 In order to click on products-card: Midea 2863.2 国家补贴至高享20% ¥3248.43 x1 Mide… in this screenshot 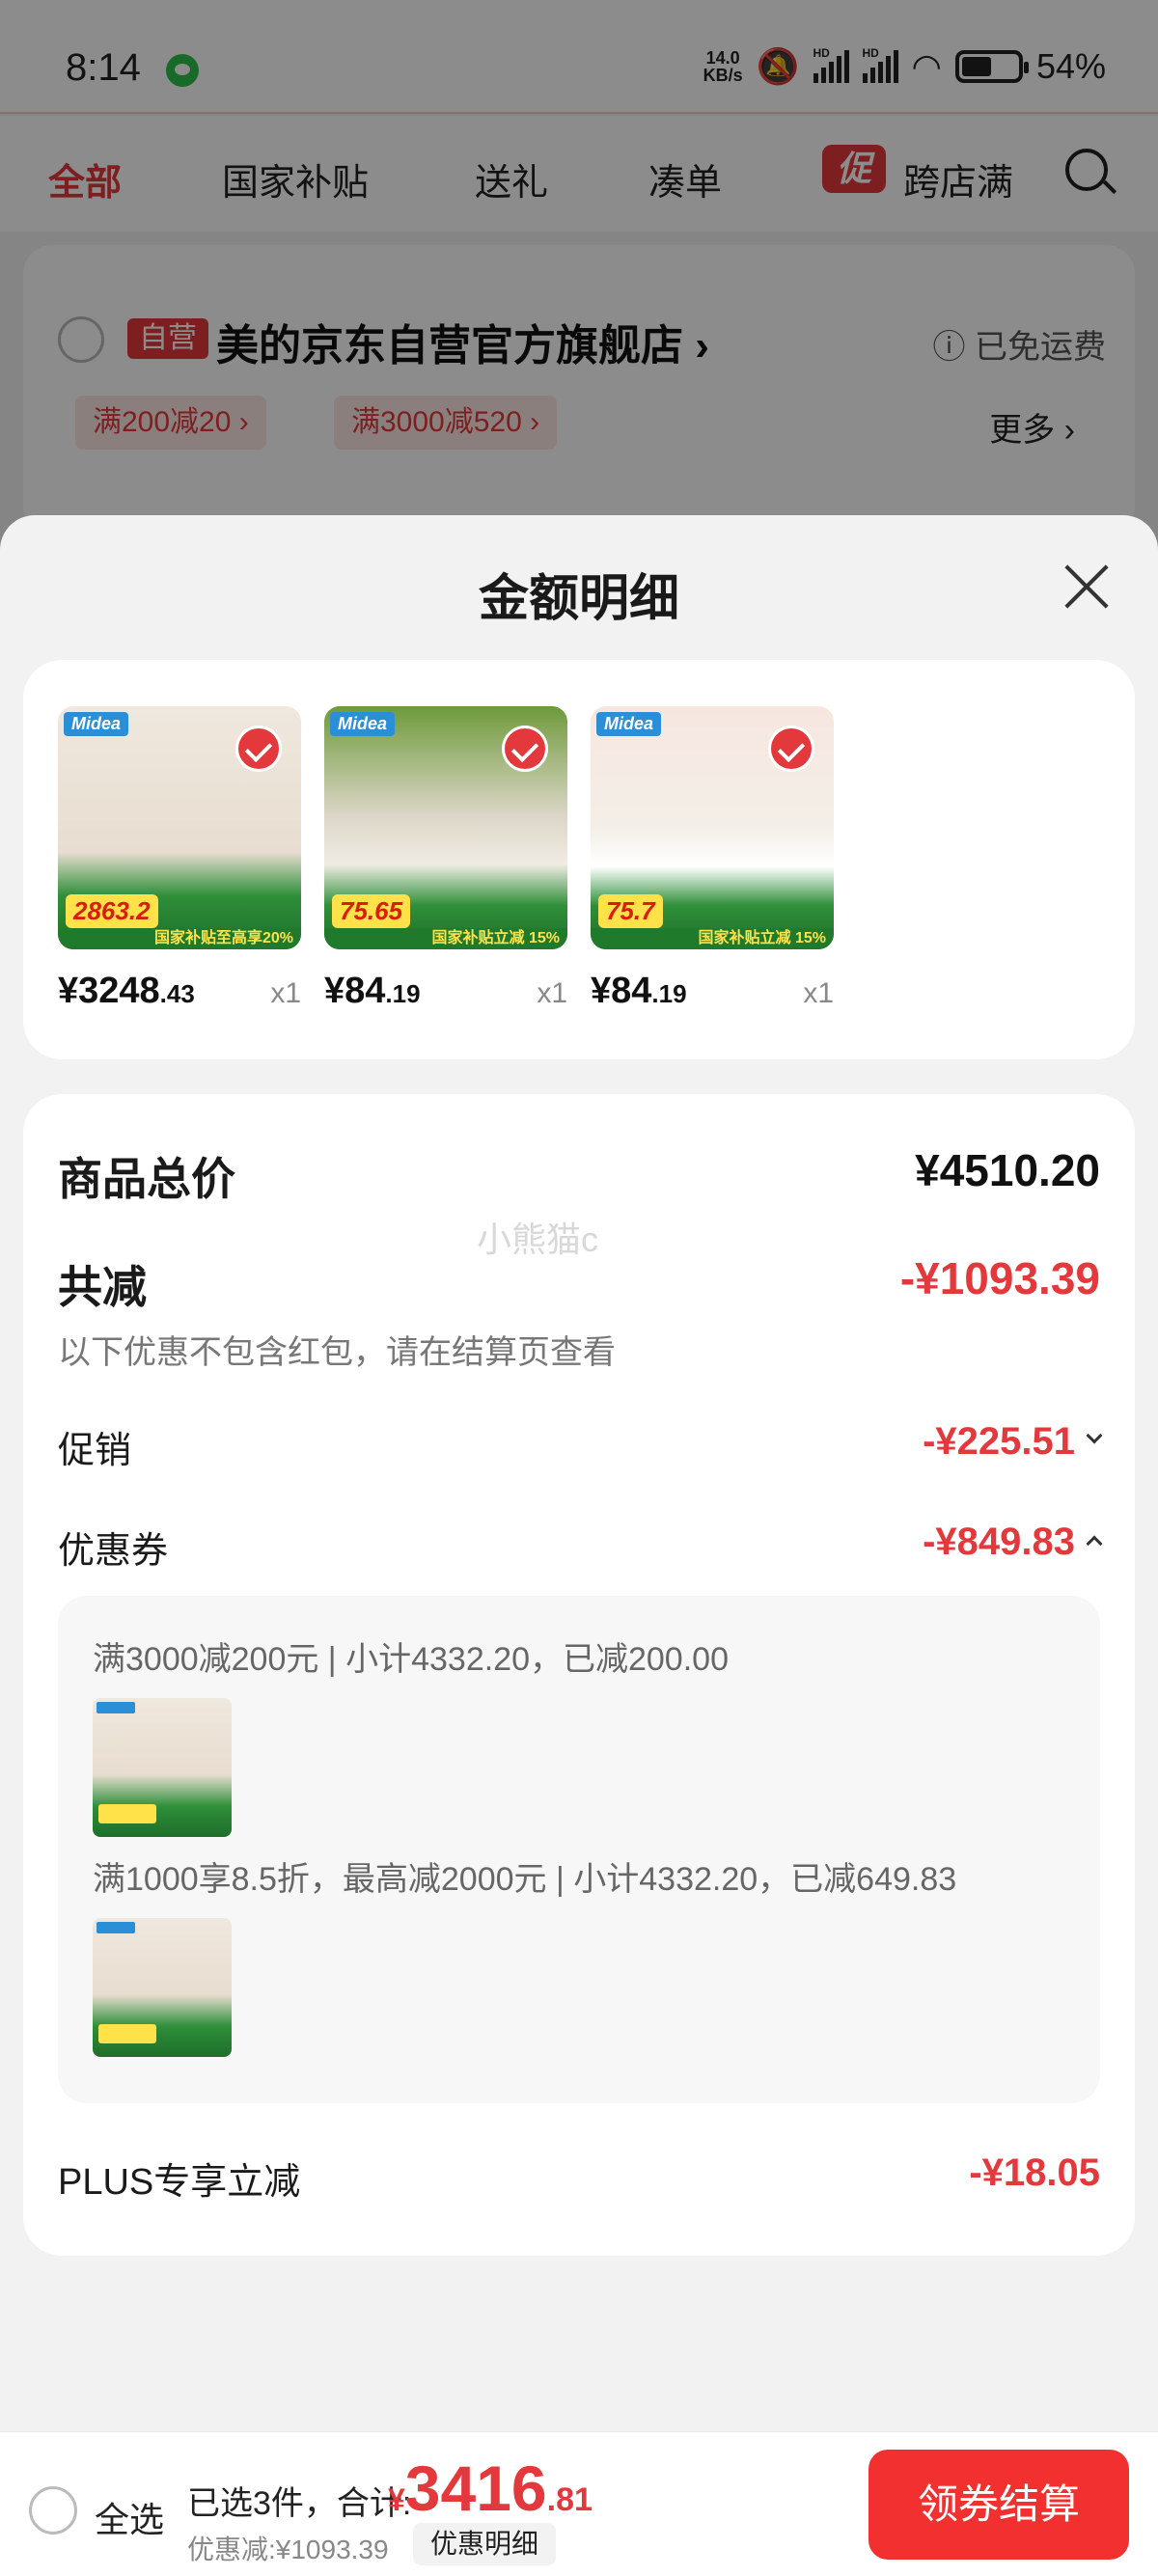, I will do `click(579, 860)`.